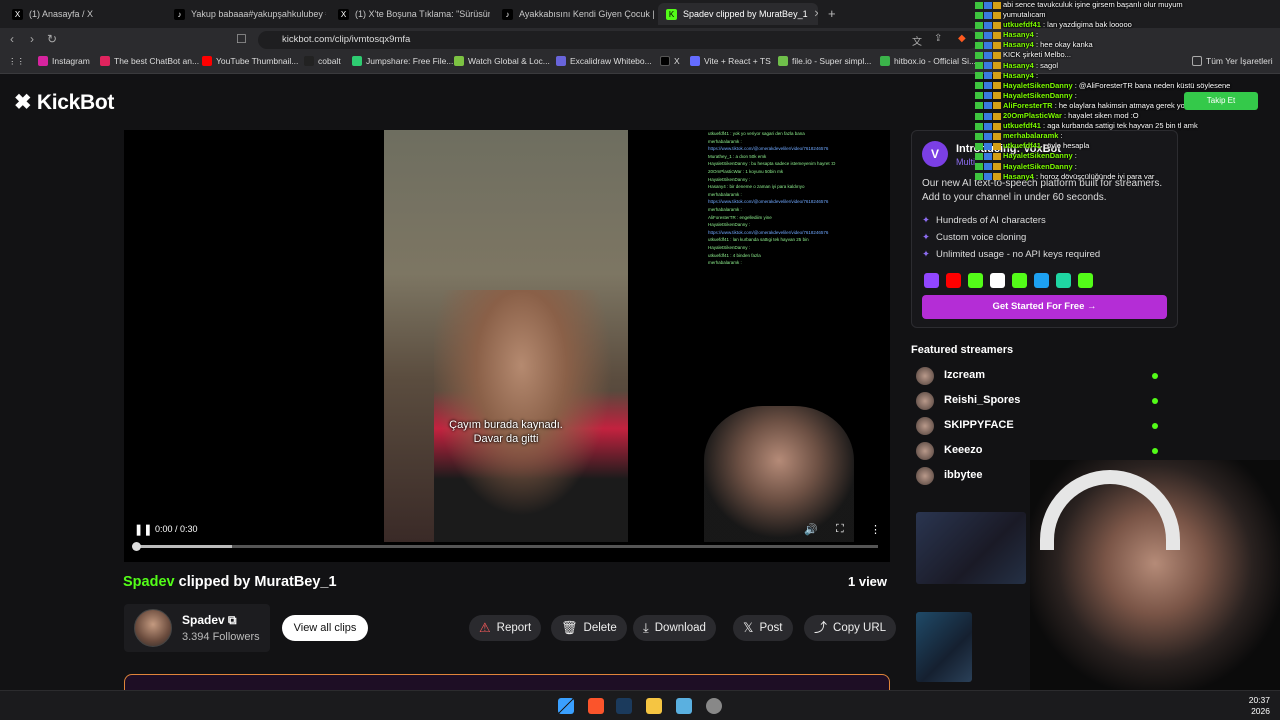 The width and height of the screenshot is (1280, 720). What do you see at coordinates (1040, 401) in the screenshot?
I see `featured-streamer: Reishi_Spores` at bounding box center [1040, 401].